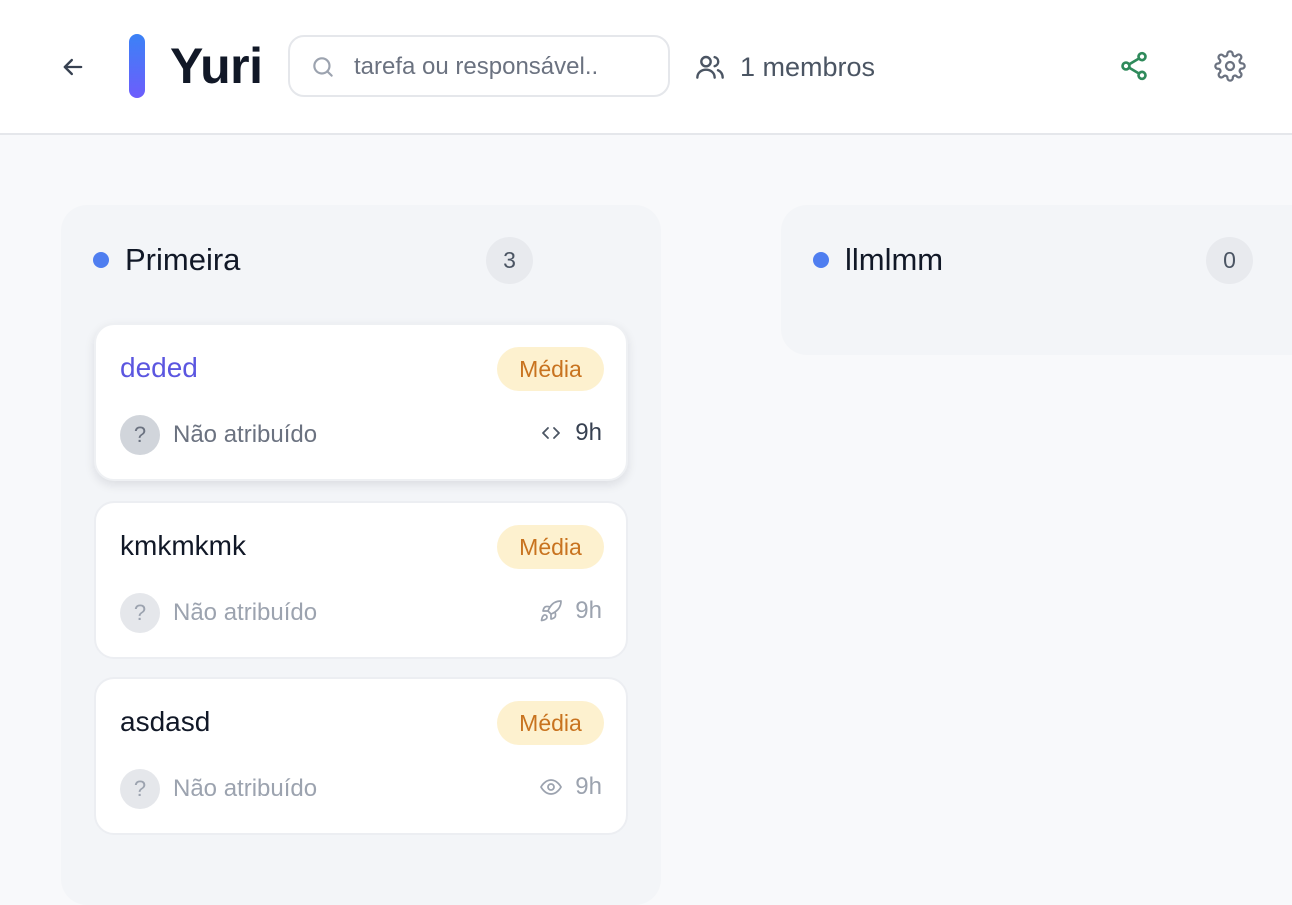 The width and height of the screenshot is (1292, 905). Describe the element at coordinates (710, 67) in the screenshot. I see `users-icon` at that location.